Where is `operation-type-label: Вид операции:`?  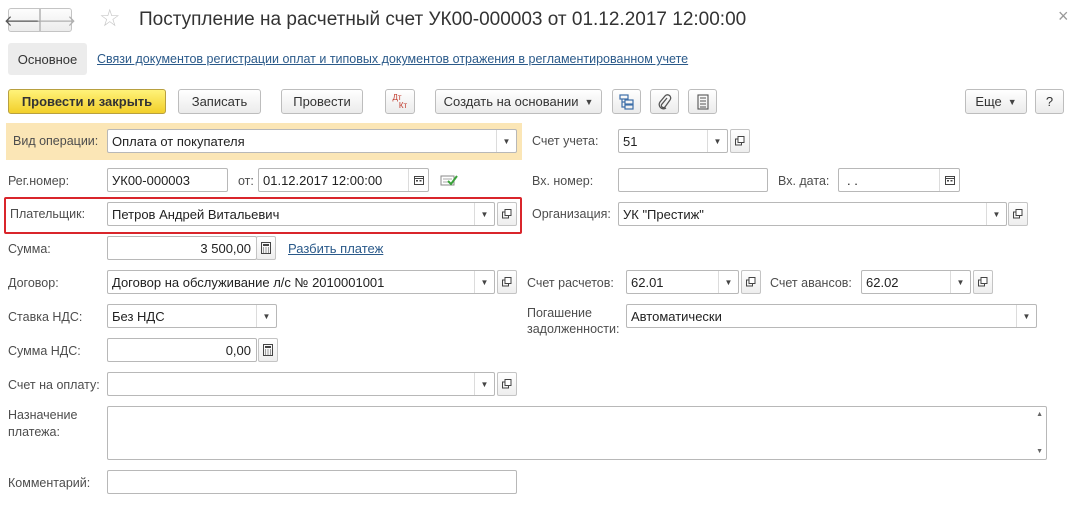
operation-type-label: Вид операции: is located at coordinates (56, 141).